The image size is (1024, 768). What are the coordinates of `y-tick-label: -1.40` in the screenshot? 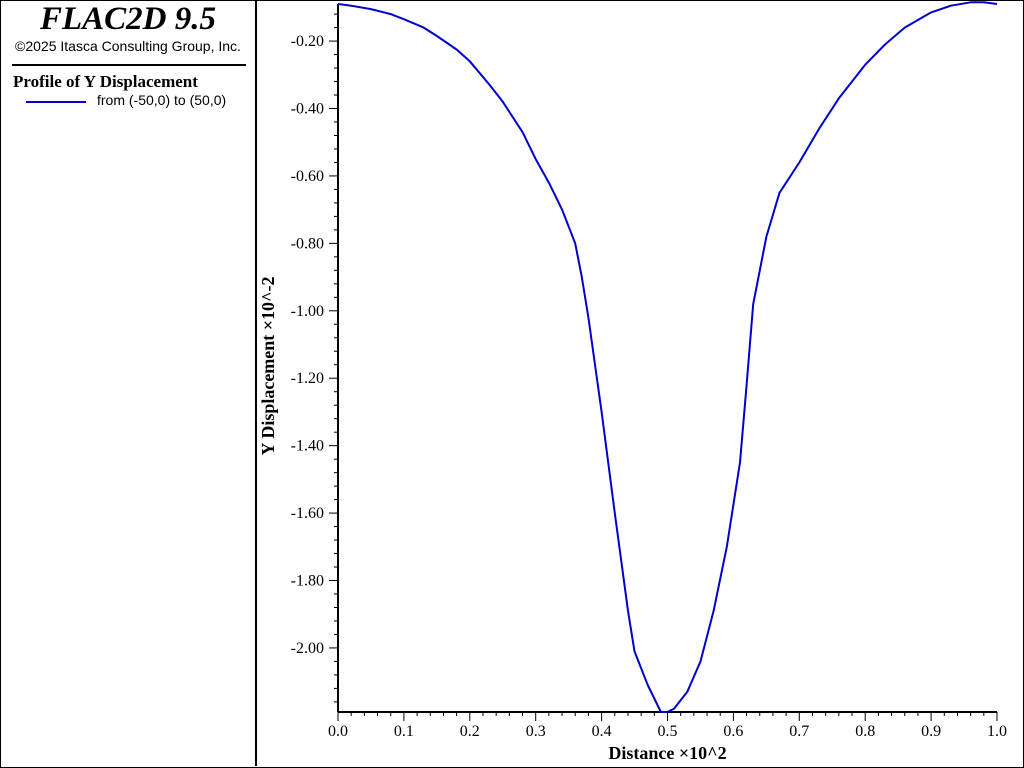 It's located at (307, 446).